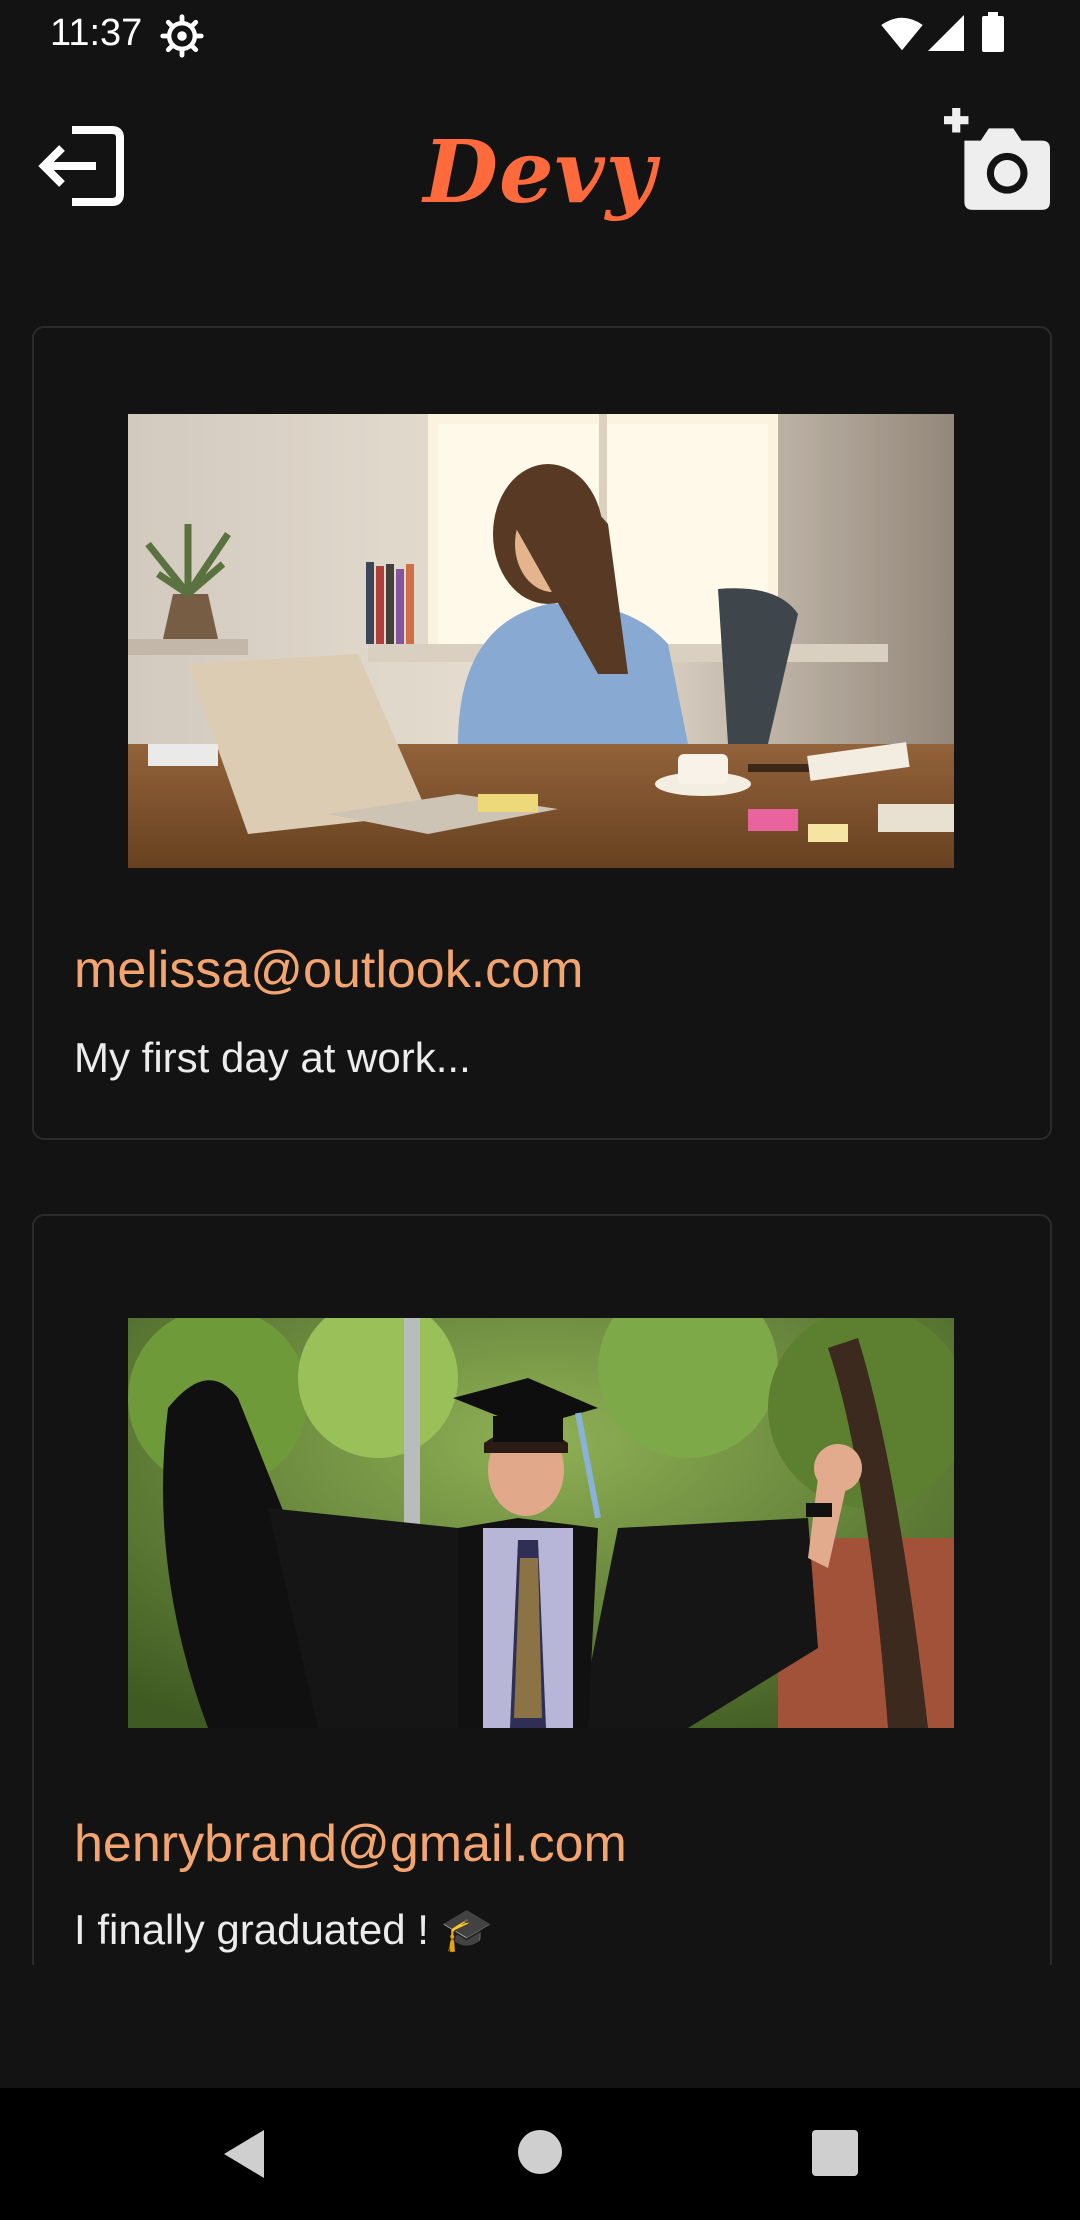 This screenshot has width=1080, height=2220. I want to click on post-author: henrybrand@gmail.com, so click(350, 1844).